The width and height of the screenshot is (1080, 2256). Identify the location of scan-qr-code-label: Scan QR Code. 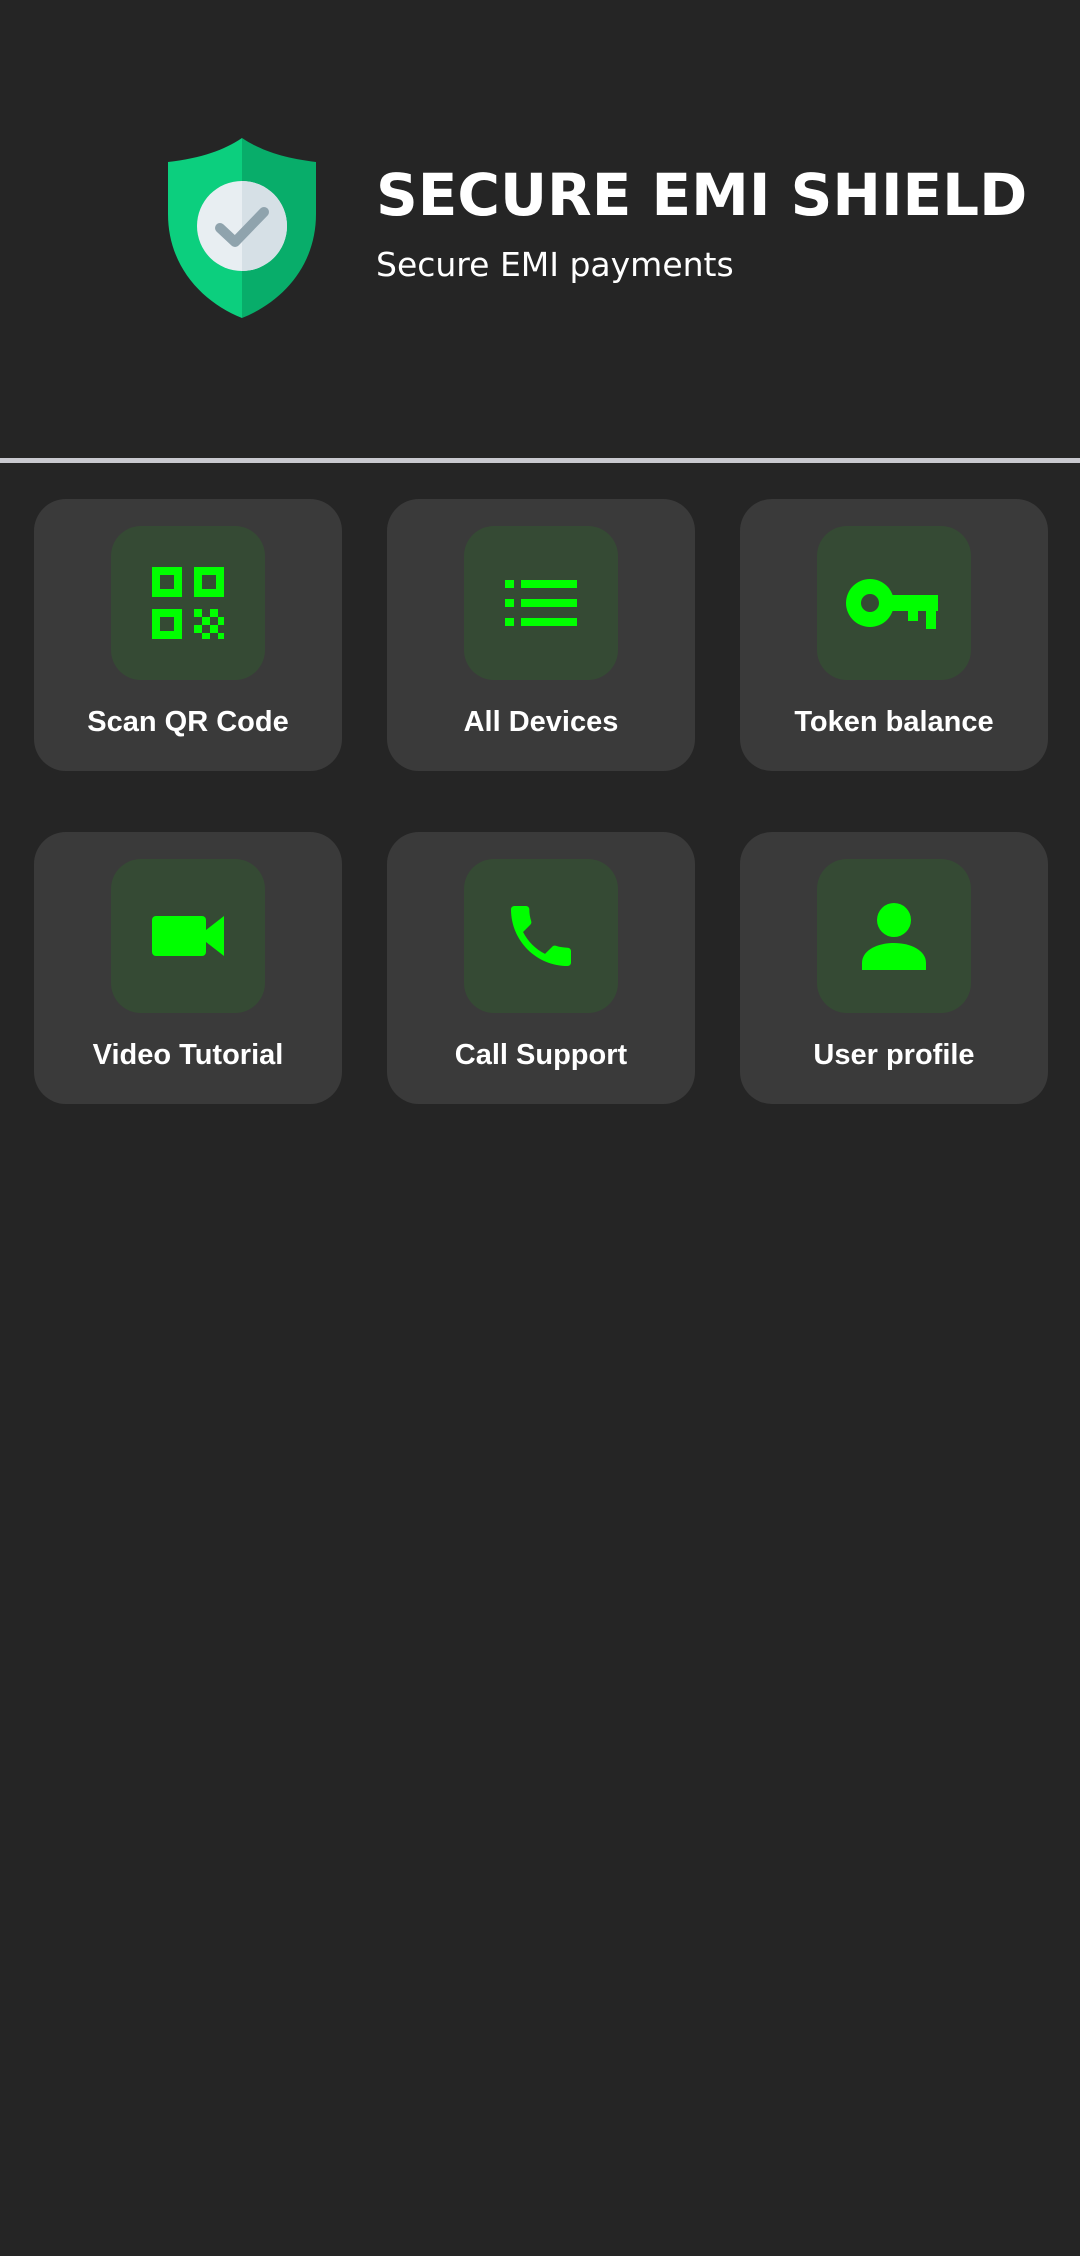
(188, 722).